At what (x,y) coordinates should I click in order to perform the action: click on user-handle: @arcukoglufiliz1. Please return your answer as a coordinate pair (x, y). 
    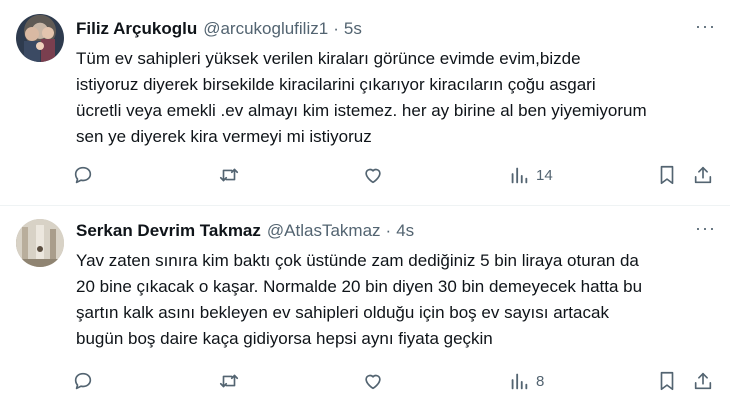
    Looking at the image, I should click on (265, 29).